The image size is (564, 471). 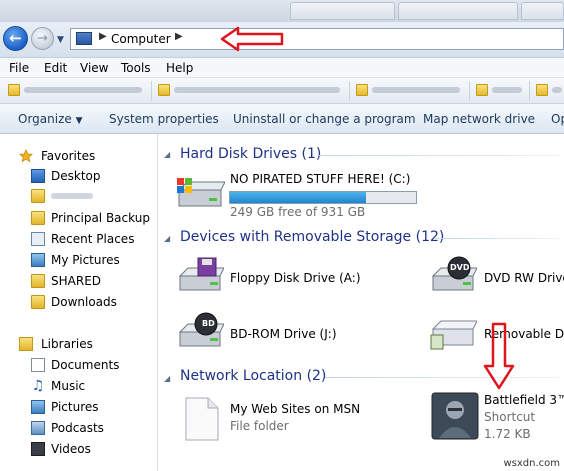 I want to click on organize-label: Organize, so click(x=45, y=119).